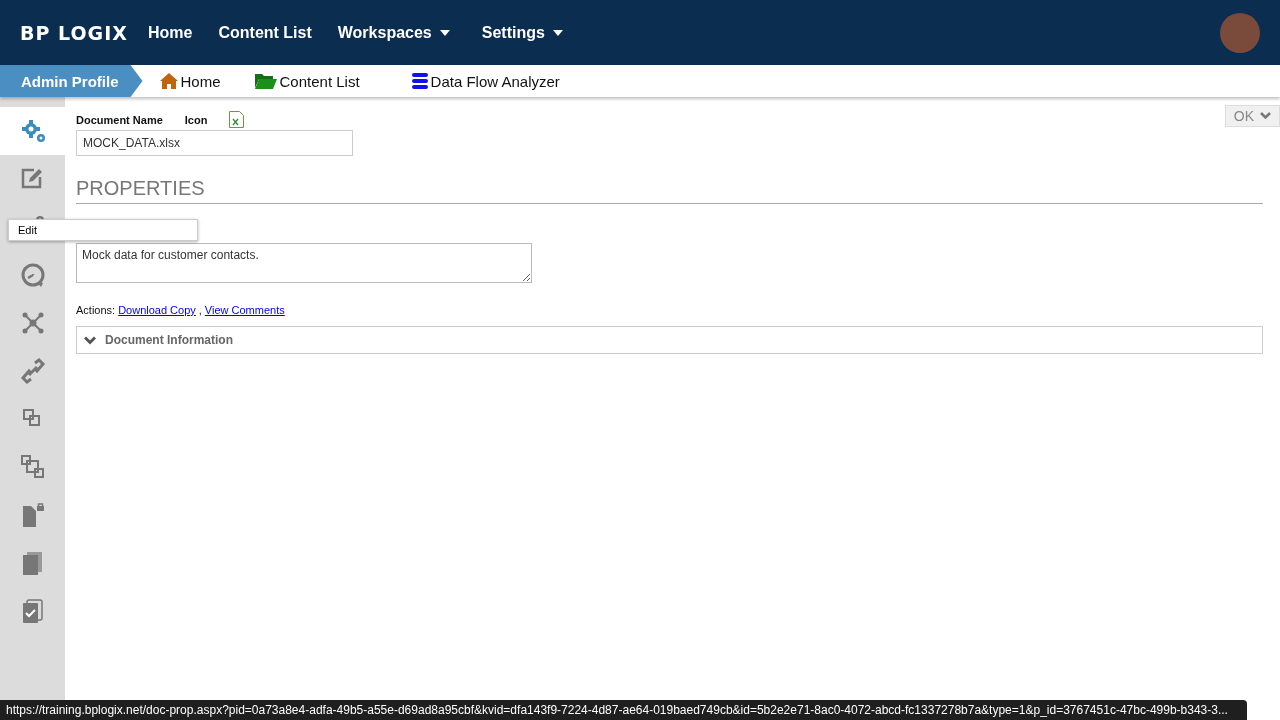 This screenshot has height=720, width=1280. I want to click on profile-label: Admin Profile, so click(71, 81).